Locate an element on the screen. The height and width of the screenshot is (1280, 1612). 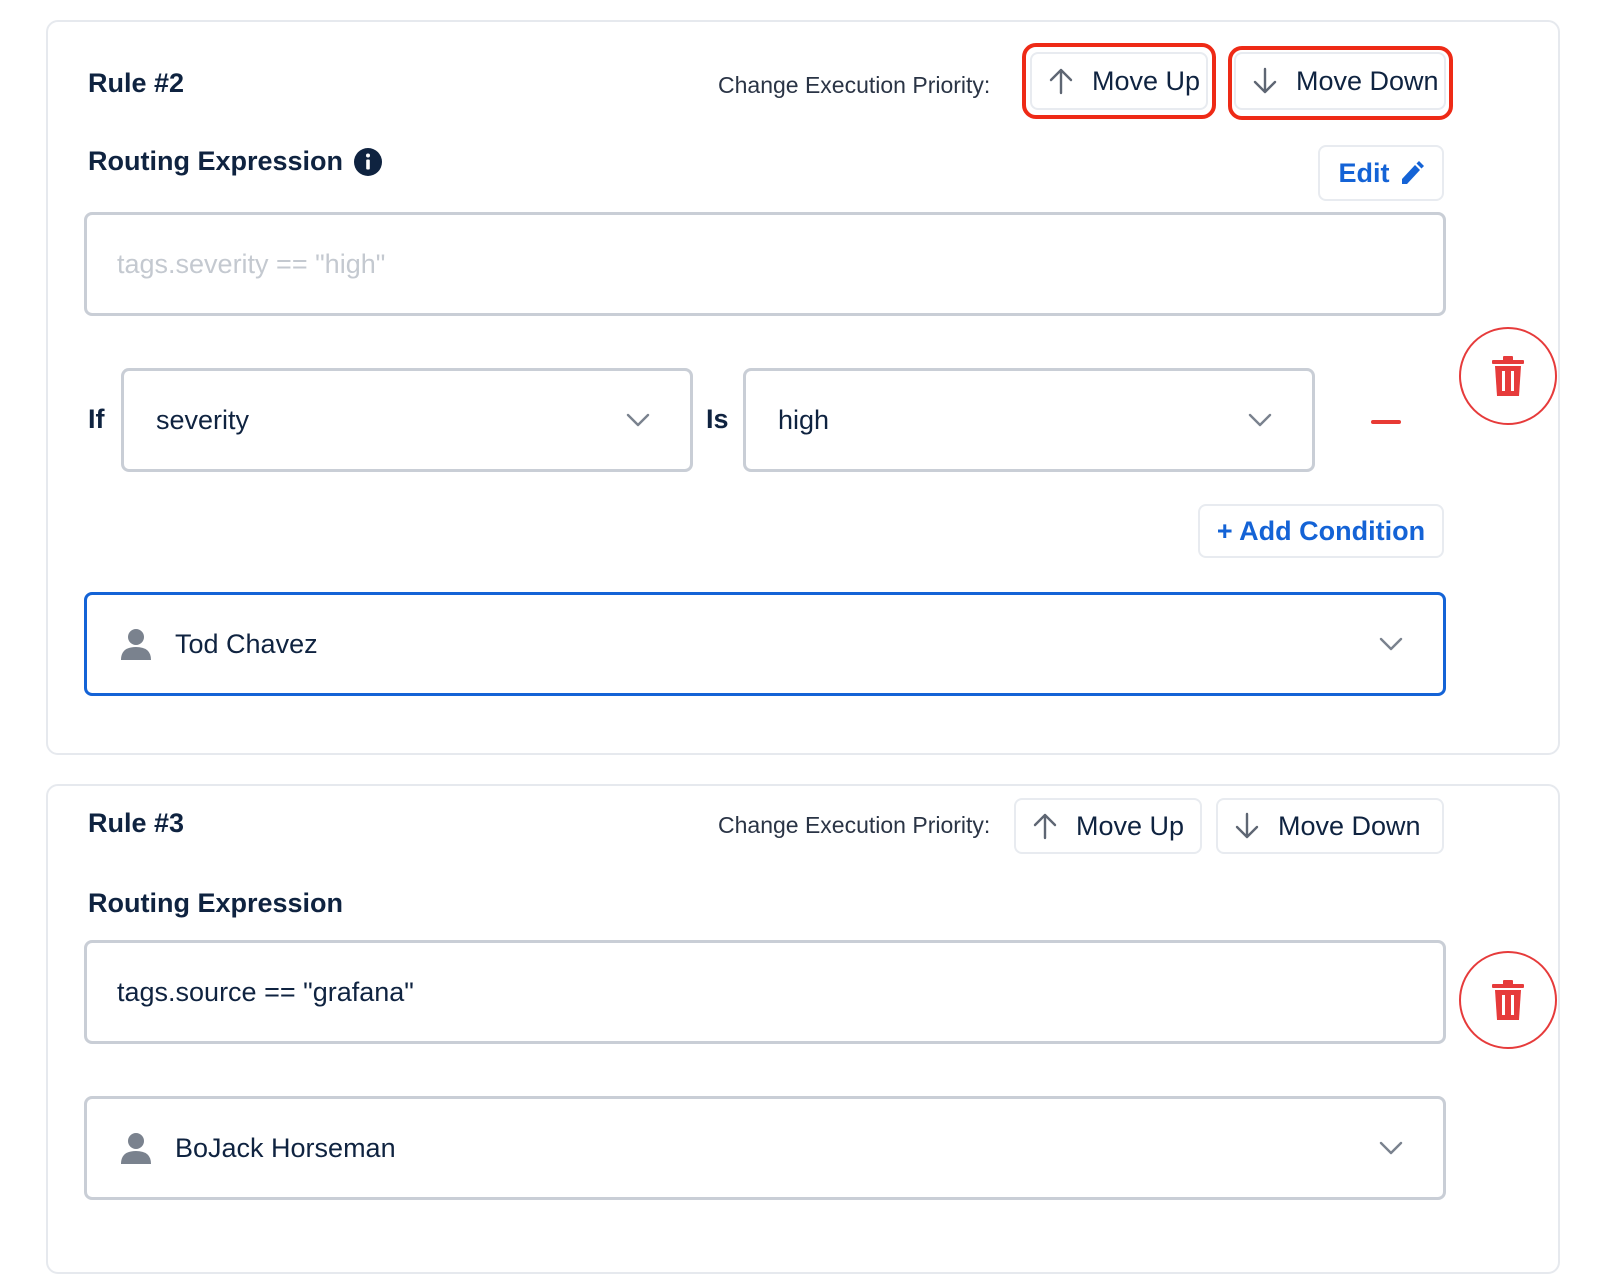
edit-expression-button: Edit is located at coordinates (1381, 173).